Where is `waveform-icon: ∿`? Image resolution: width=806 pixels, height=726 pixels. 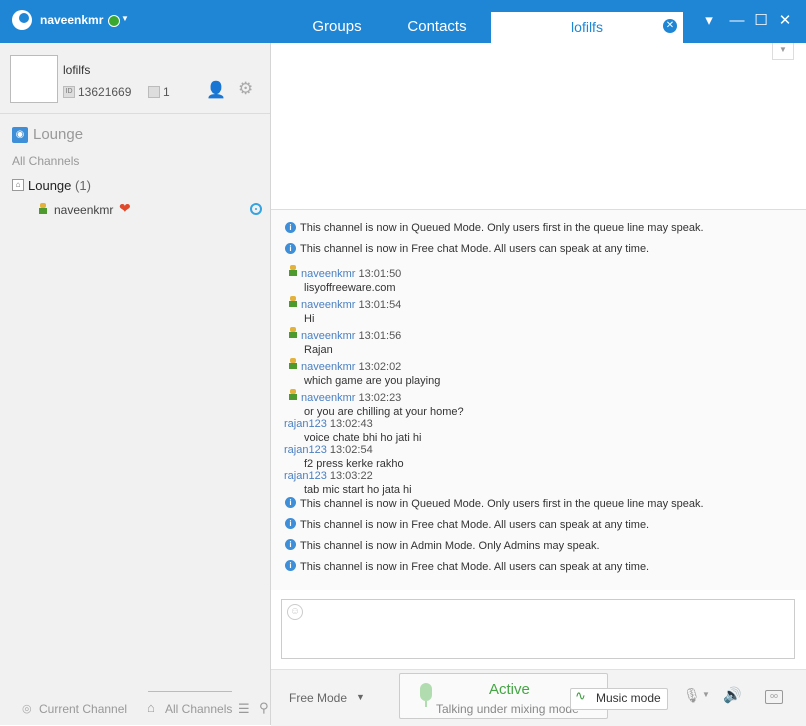
waveform-icon: ∿ is located at coordinates (580, 695).